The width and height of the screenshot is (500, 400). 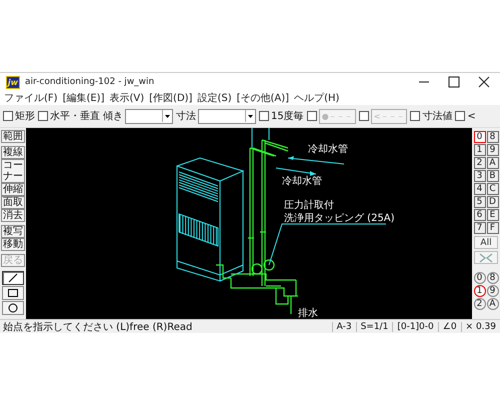 What do you see at coordinates (480, 304) in the screenshot?
I see `layer-group-button: 2` at bounding box center [480, 304].